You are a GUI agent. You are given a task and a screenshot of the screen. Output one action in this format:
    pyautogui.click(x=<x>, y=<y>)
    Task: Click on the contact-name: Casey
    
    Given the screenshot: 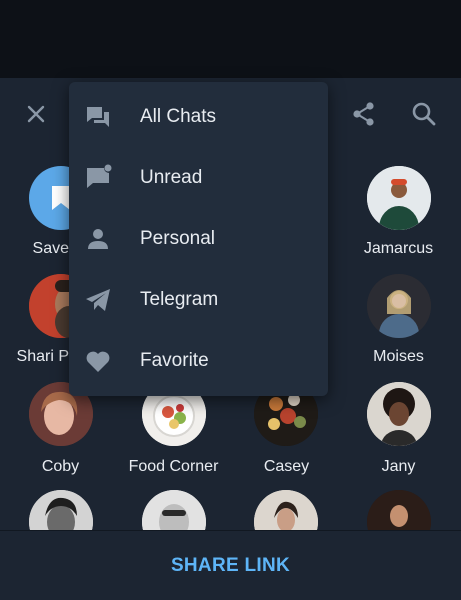 What is the action you would take?
    pyautogui.click(x=286, y=466)
    